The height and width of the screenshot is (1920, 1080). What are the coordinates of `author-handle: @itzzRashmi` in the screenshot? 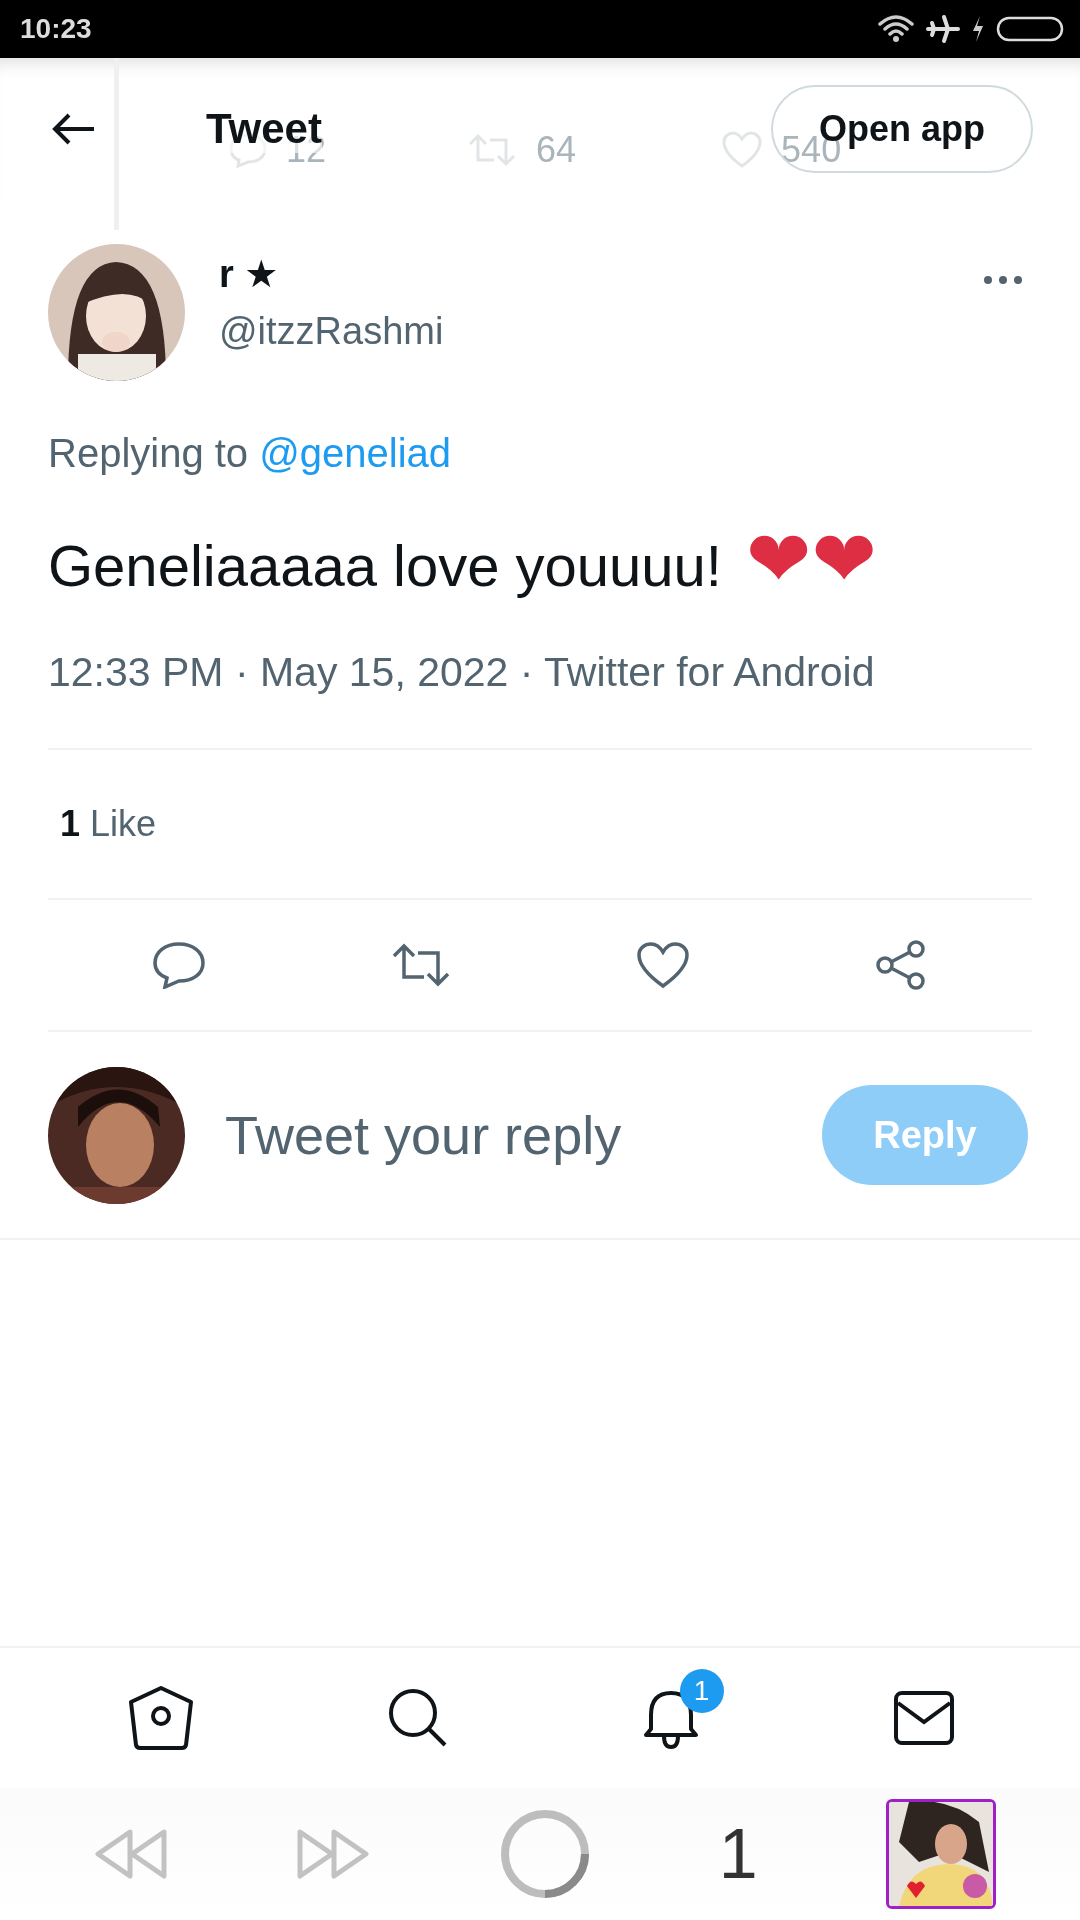 It's located at (331, 331).